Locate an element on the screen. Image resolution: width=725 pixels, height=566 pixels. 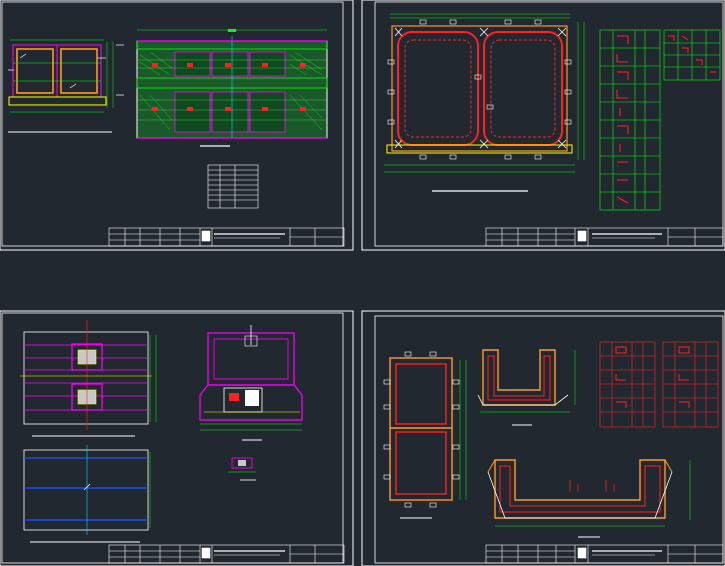
reinforcement-plan-hatched is located at coordinates (232, 88).